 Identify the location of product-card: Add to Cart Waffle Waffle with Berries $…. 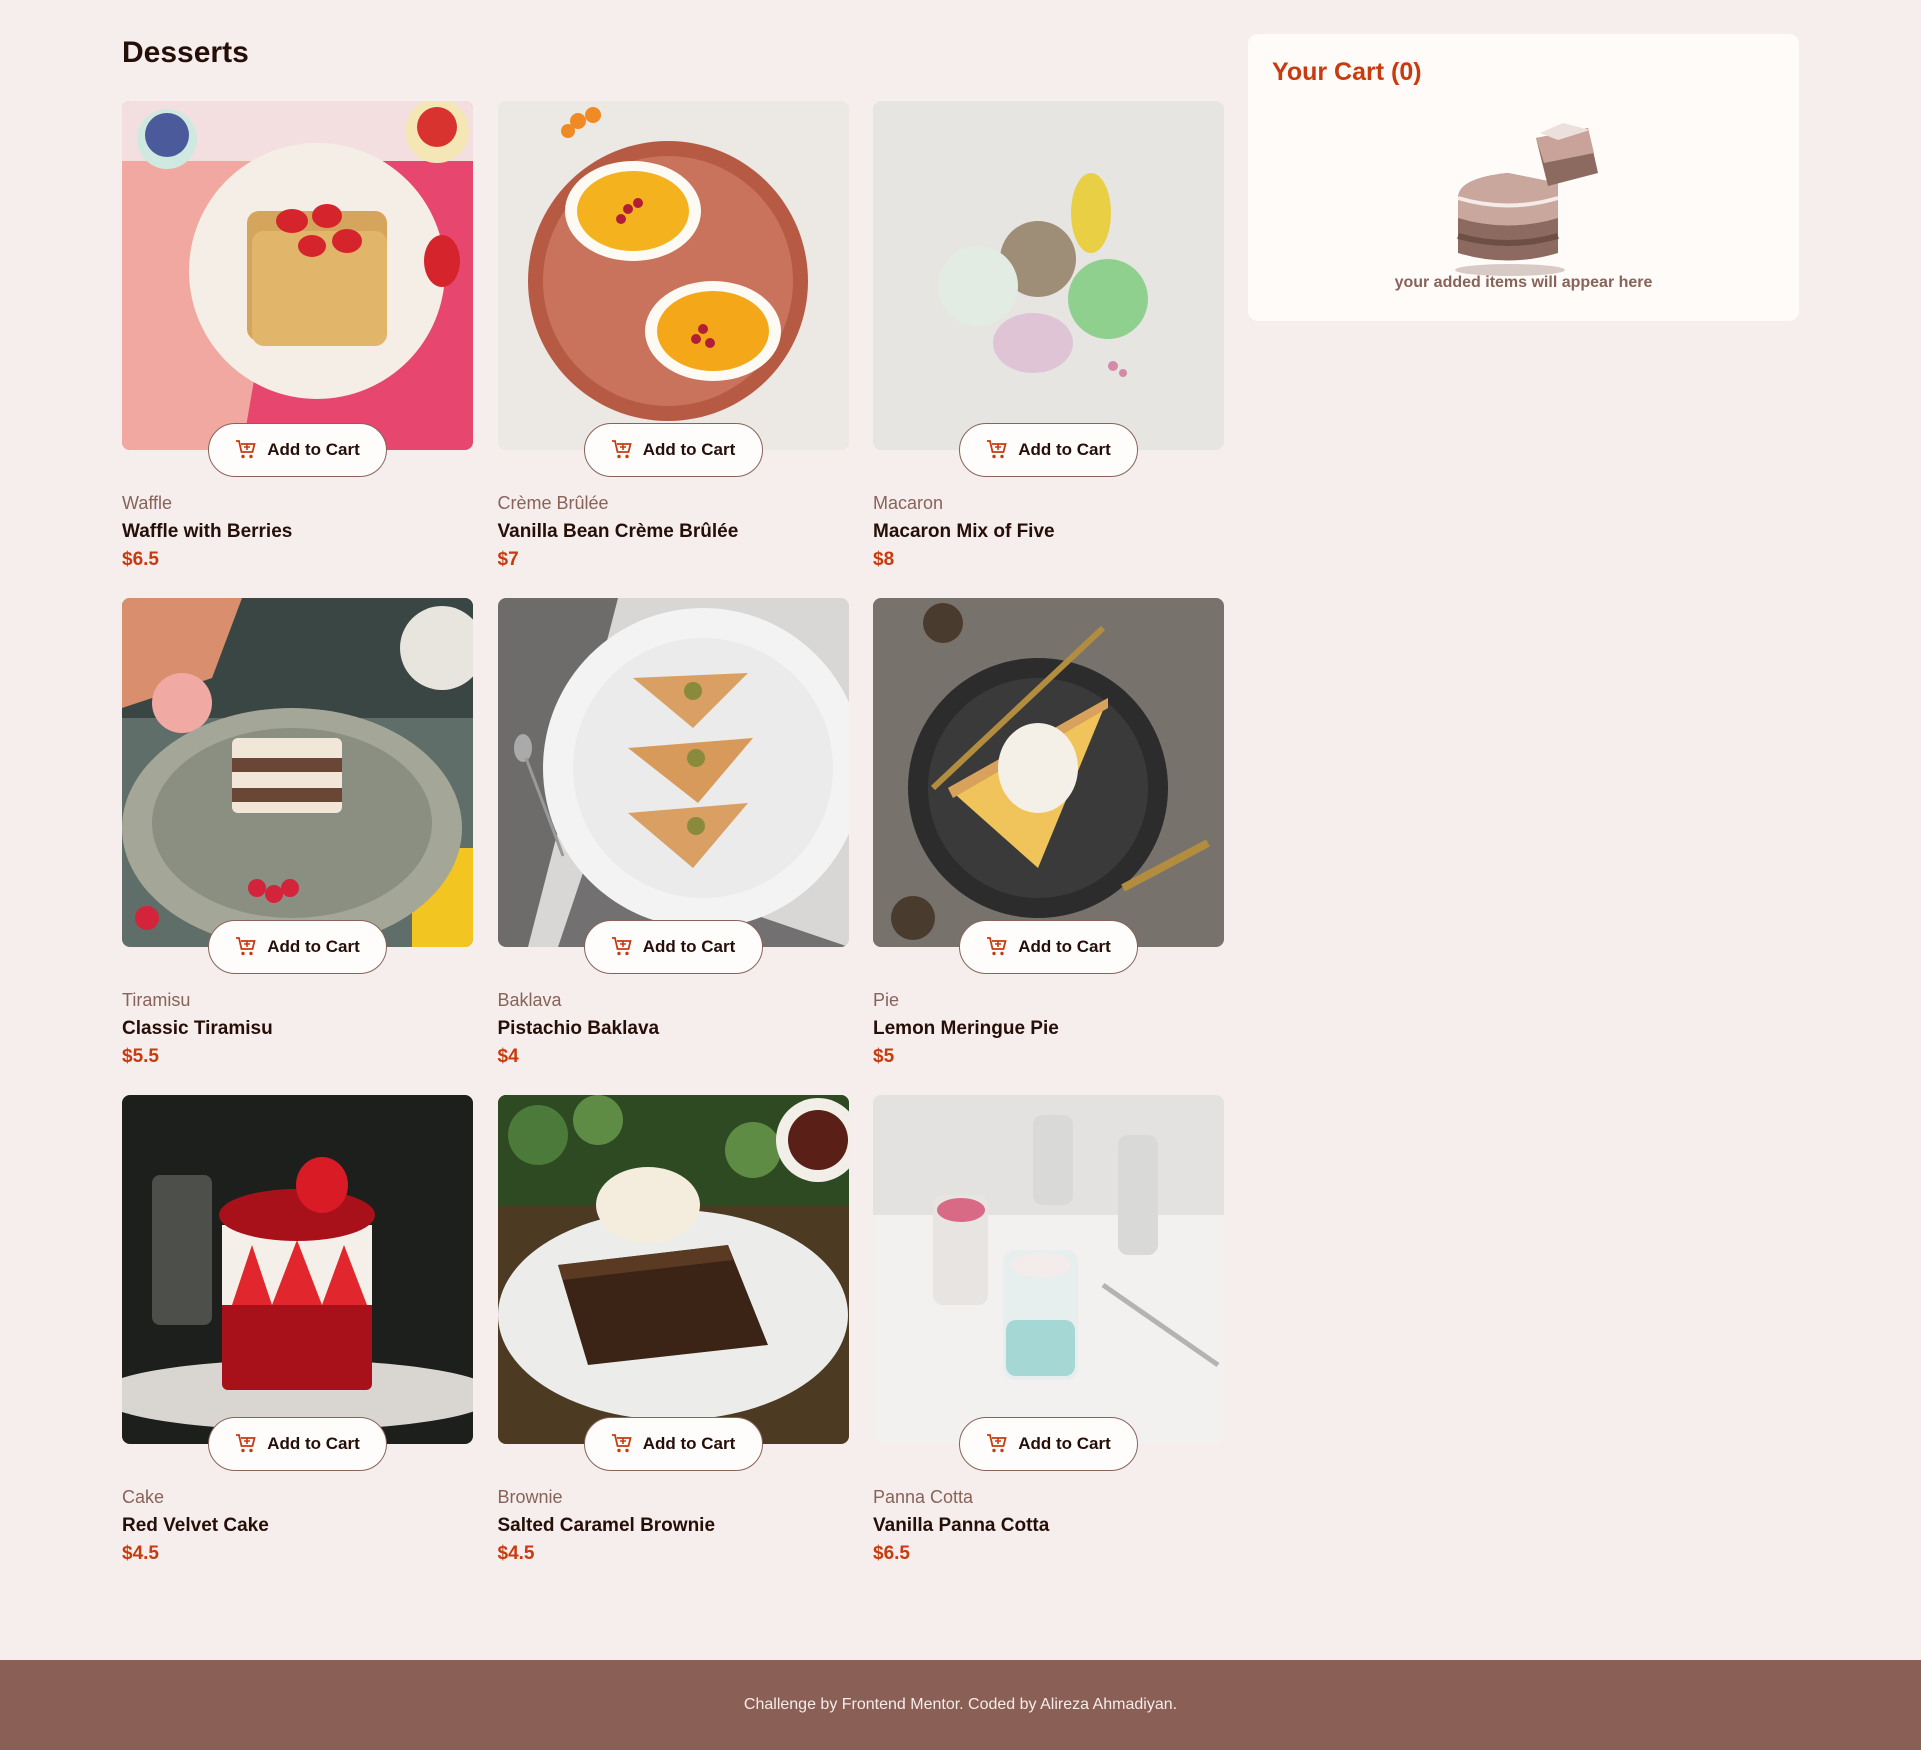
(297, 349).